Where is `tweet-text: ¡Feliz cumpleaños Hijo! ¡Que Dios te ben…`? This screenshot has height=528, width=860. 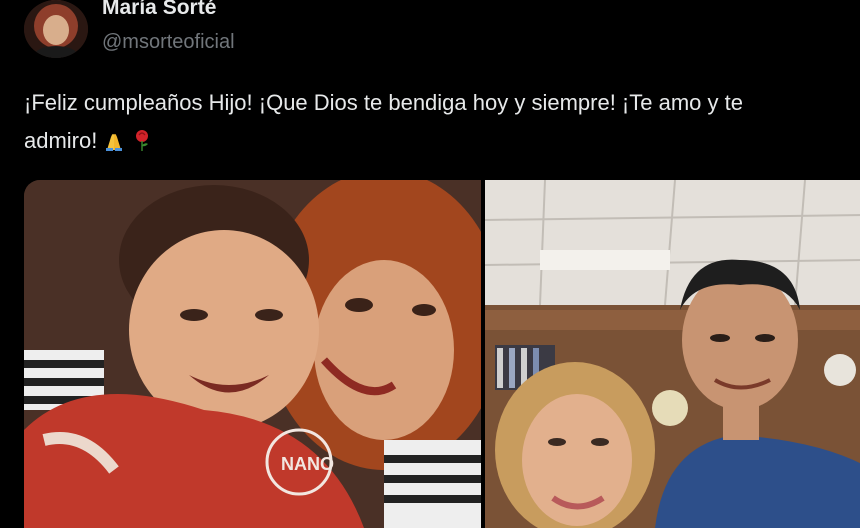
tweet-text: ¡Feliz cumpleaños Hijo! ¡Que Dios te ben… is located at coordinates (442, 122).